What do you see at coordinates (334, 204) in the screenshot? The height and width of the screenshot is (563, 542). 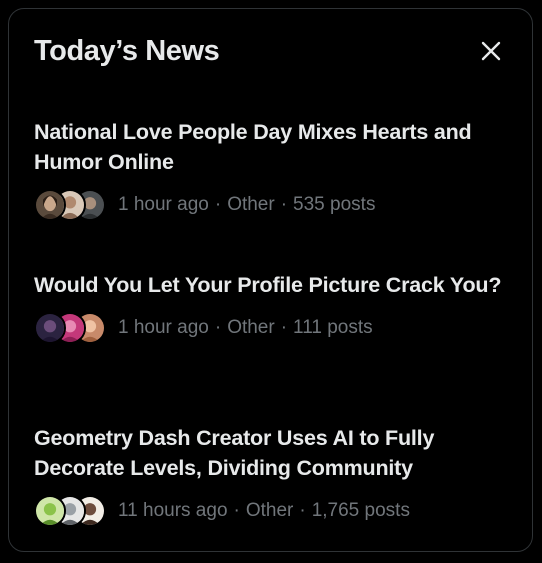 I see `story-post-count: 535 posts` at bounding box center [334, 204].